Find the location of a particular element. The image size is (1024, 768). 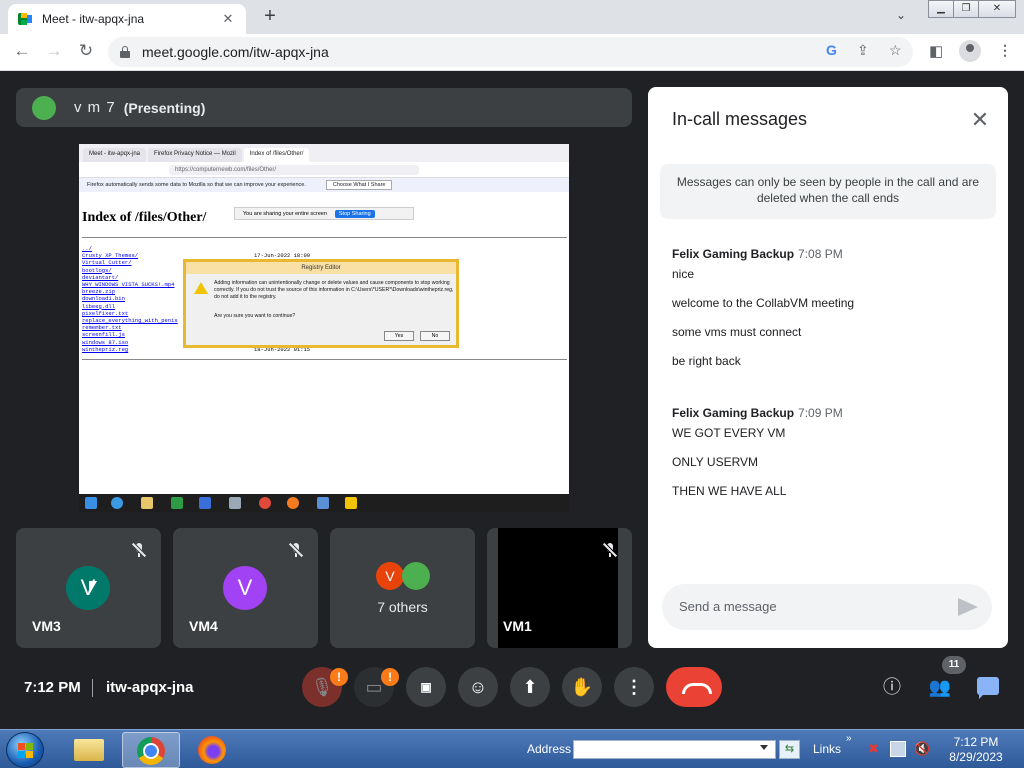

close-chat-button: ✕ is located at coordinates (980, 120).